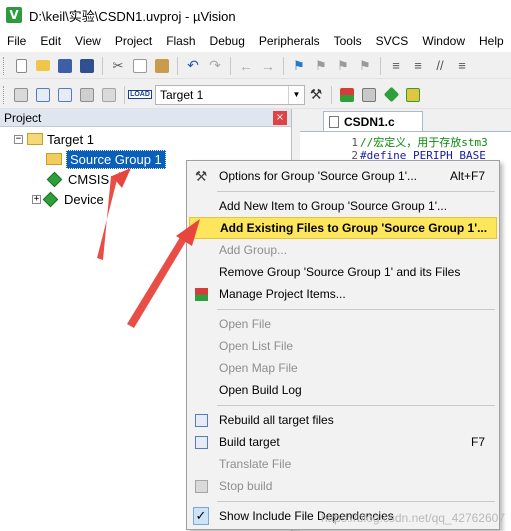  I want to click on tree-item-device: + Device, so click(68, 199).